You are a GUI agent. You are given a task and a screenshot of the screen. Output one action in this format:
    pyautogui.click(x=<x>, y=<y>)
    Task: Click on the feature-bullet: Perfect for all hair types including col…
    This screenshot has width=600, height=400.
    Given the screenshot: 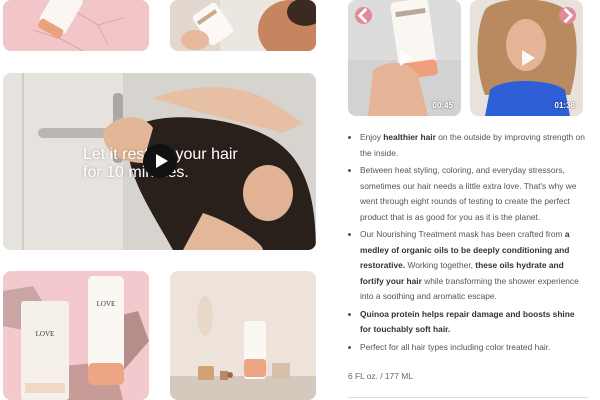 What is the action you would take?
    pyautogui.click(x=473, y=348)
    